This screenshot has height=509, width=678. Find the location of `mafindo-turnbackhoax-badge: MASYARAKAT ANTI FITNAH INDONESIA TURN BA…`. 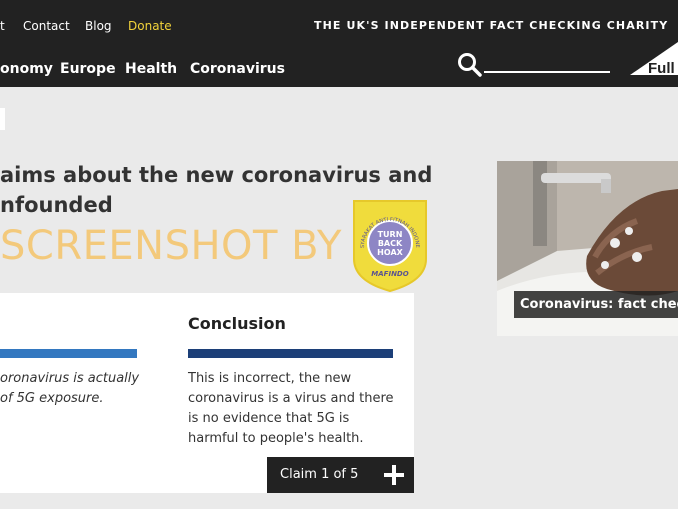

mafindo-turnbackhoax-badge: MASYARAKAT ANTI FITNAH INDONESIA TURN BA… is located at coordinates (388, 245).